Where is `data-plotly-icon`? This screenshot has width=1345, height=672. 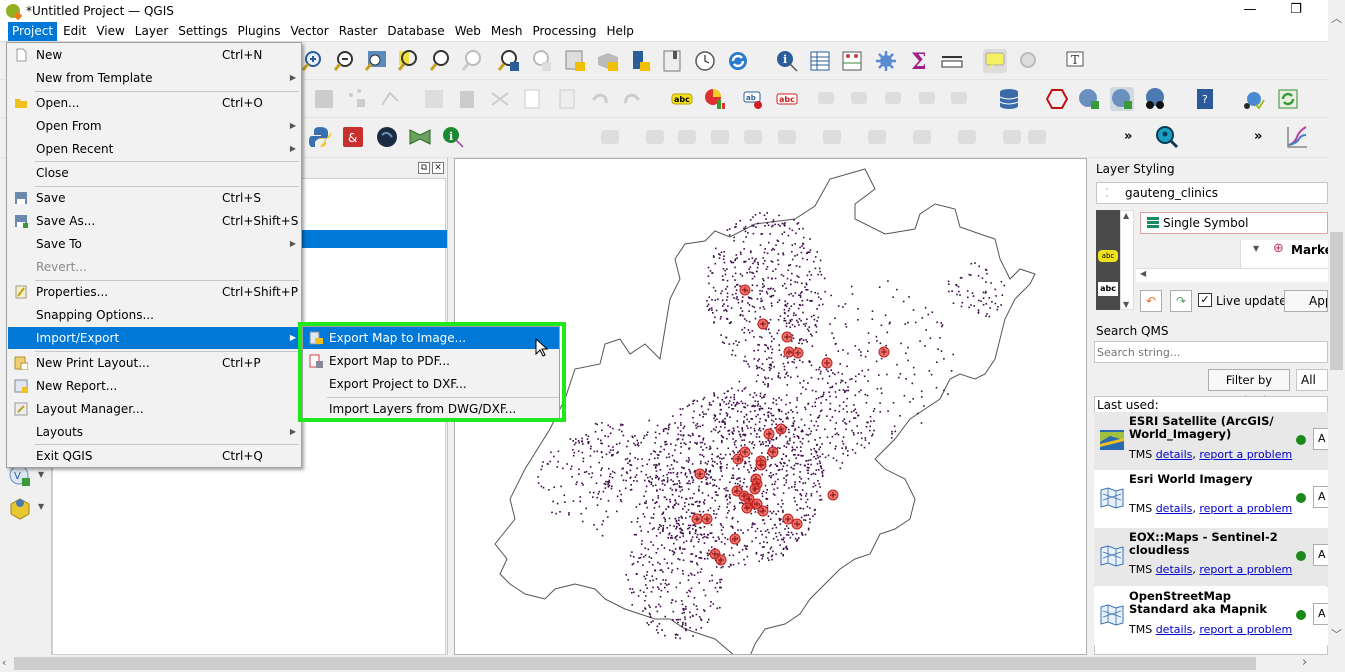
data-plotly-icon is located at coordinates (1297, 137).